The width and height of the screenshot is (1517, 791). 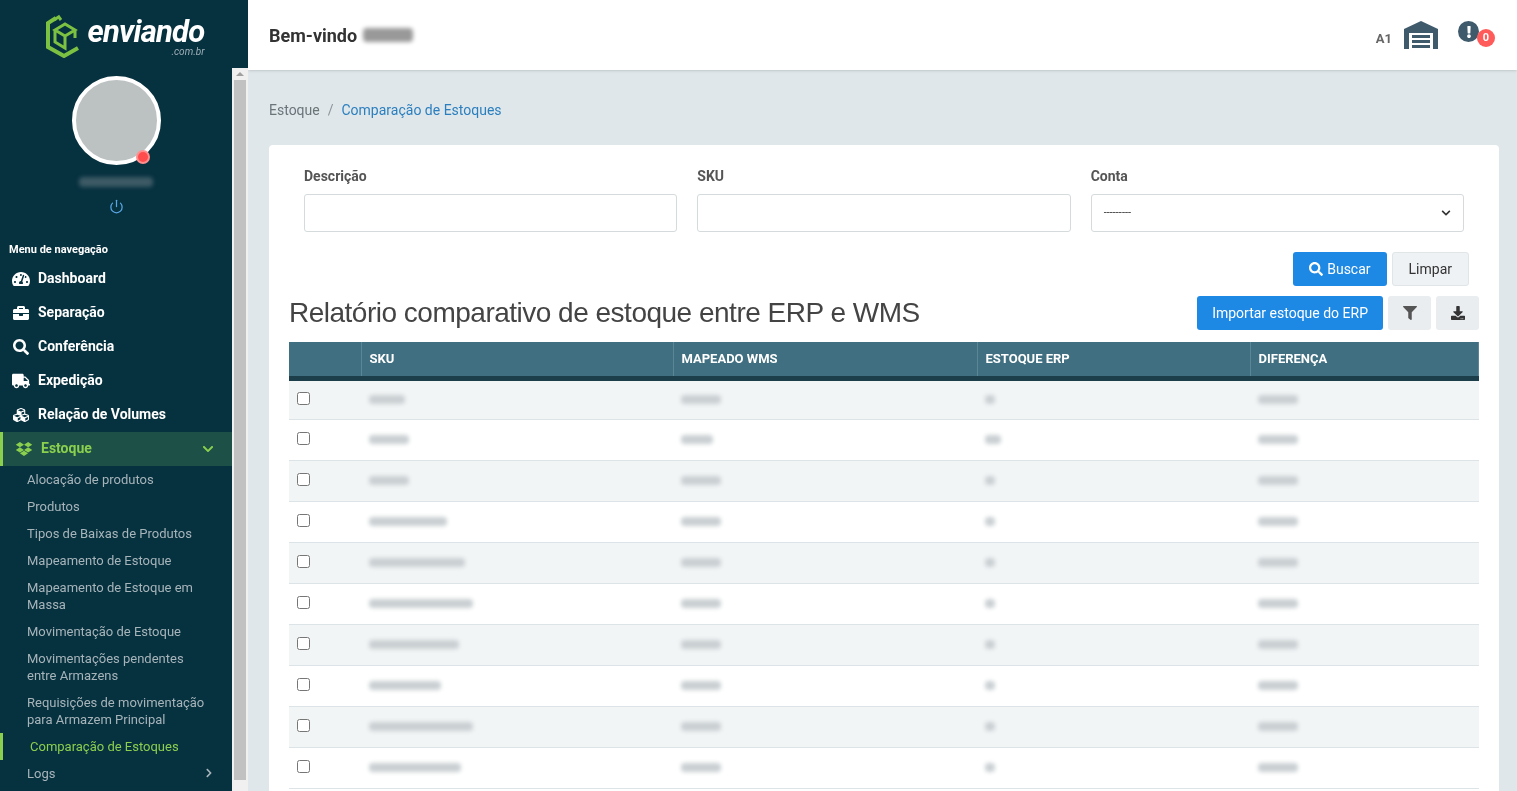 What do you see at coordinates (825, 360) in the screenshot?
I see `column-header: MAPEADO WMS` at bounding box center [825, 360].